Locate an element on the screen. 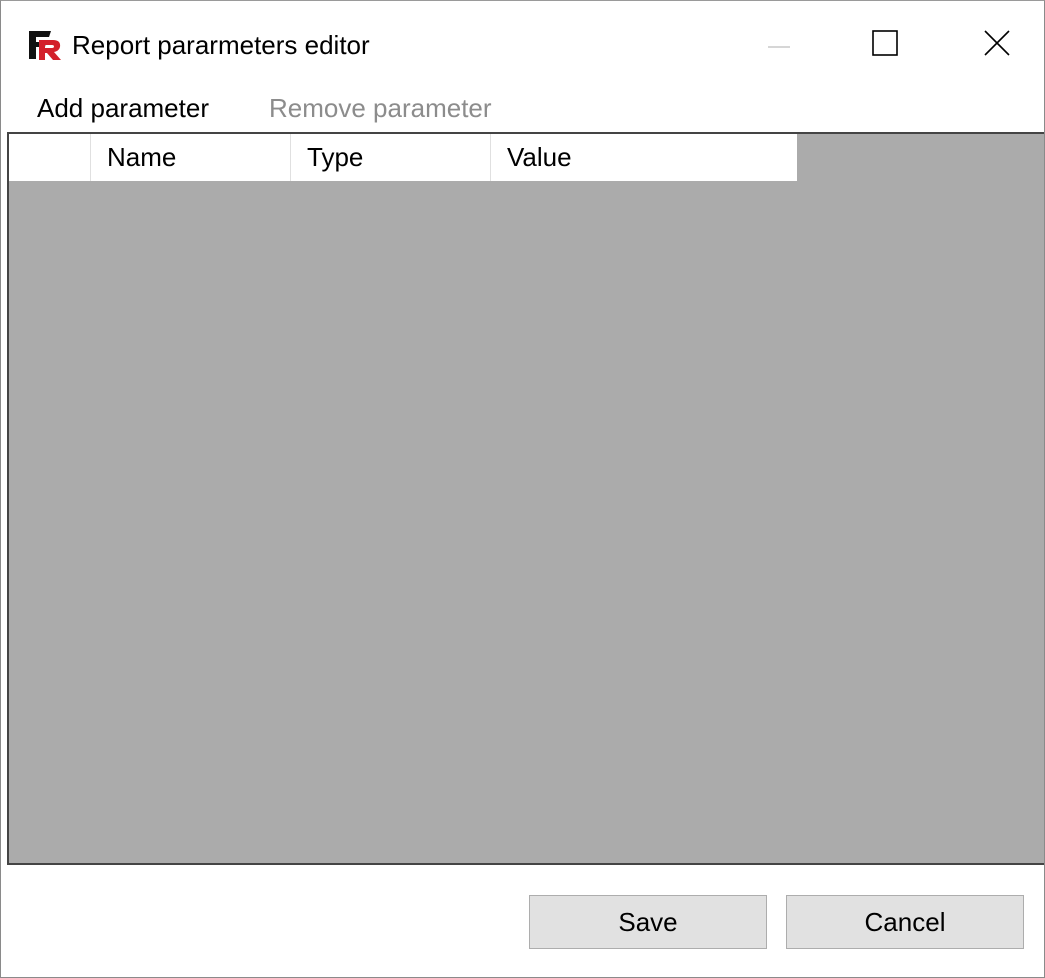  maximize-button is located at coordinates (885, 45).